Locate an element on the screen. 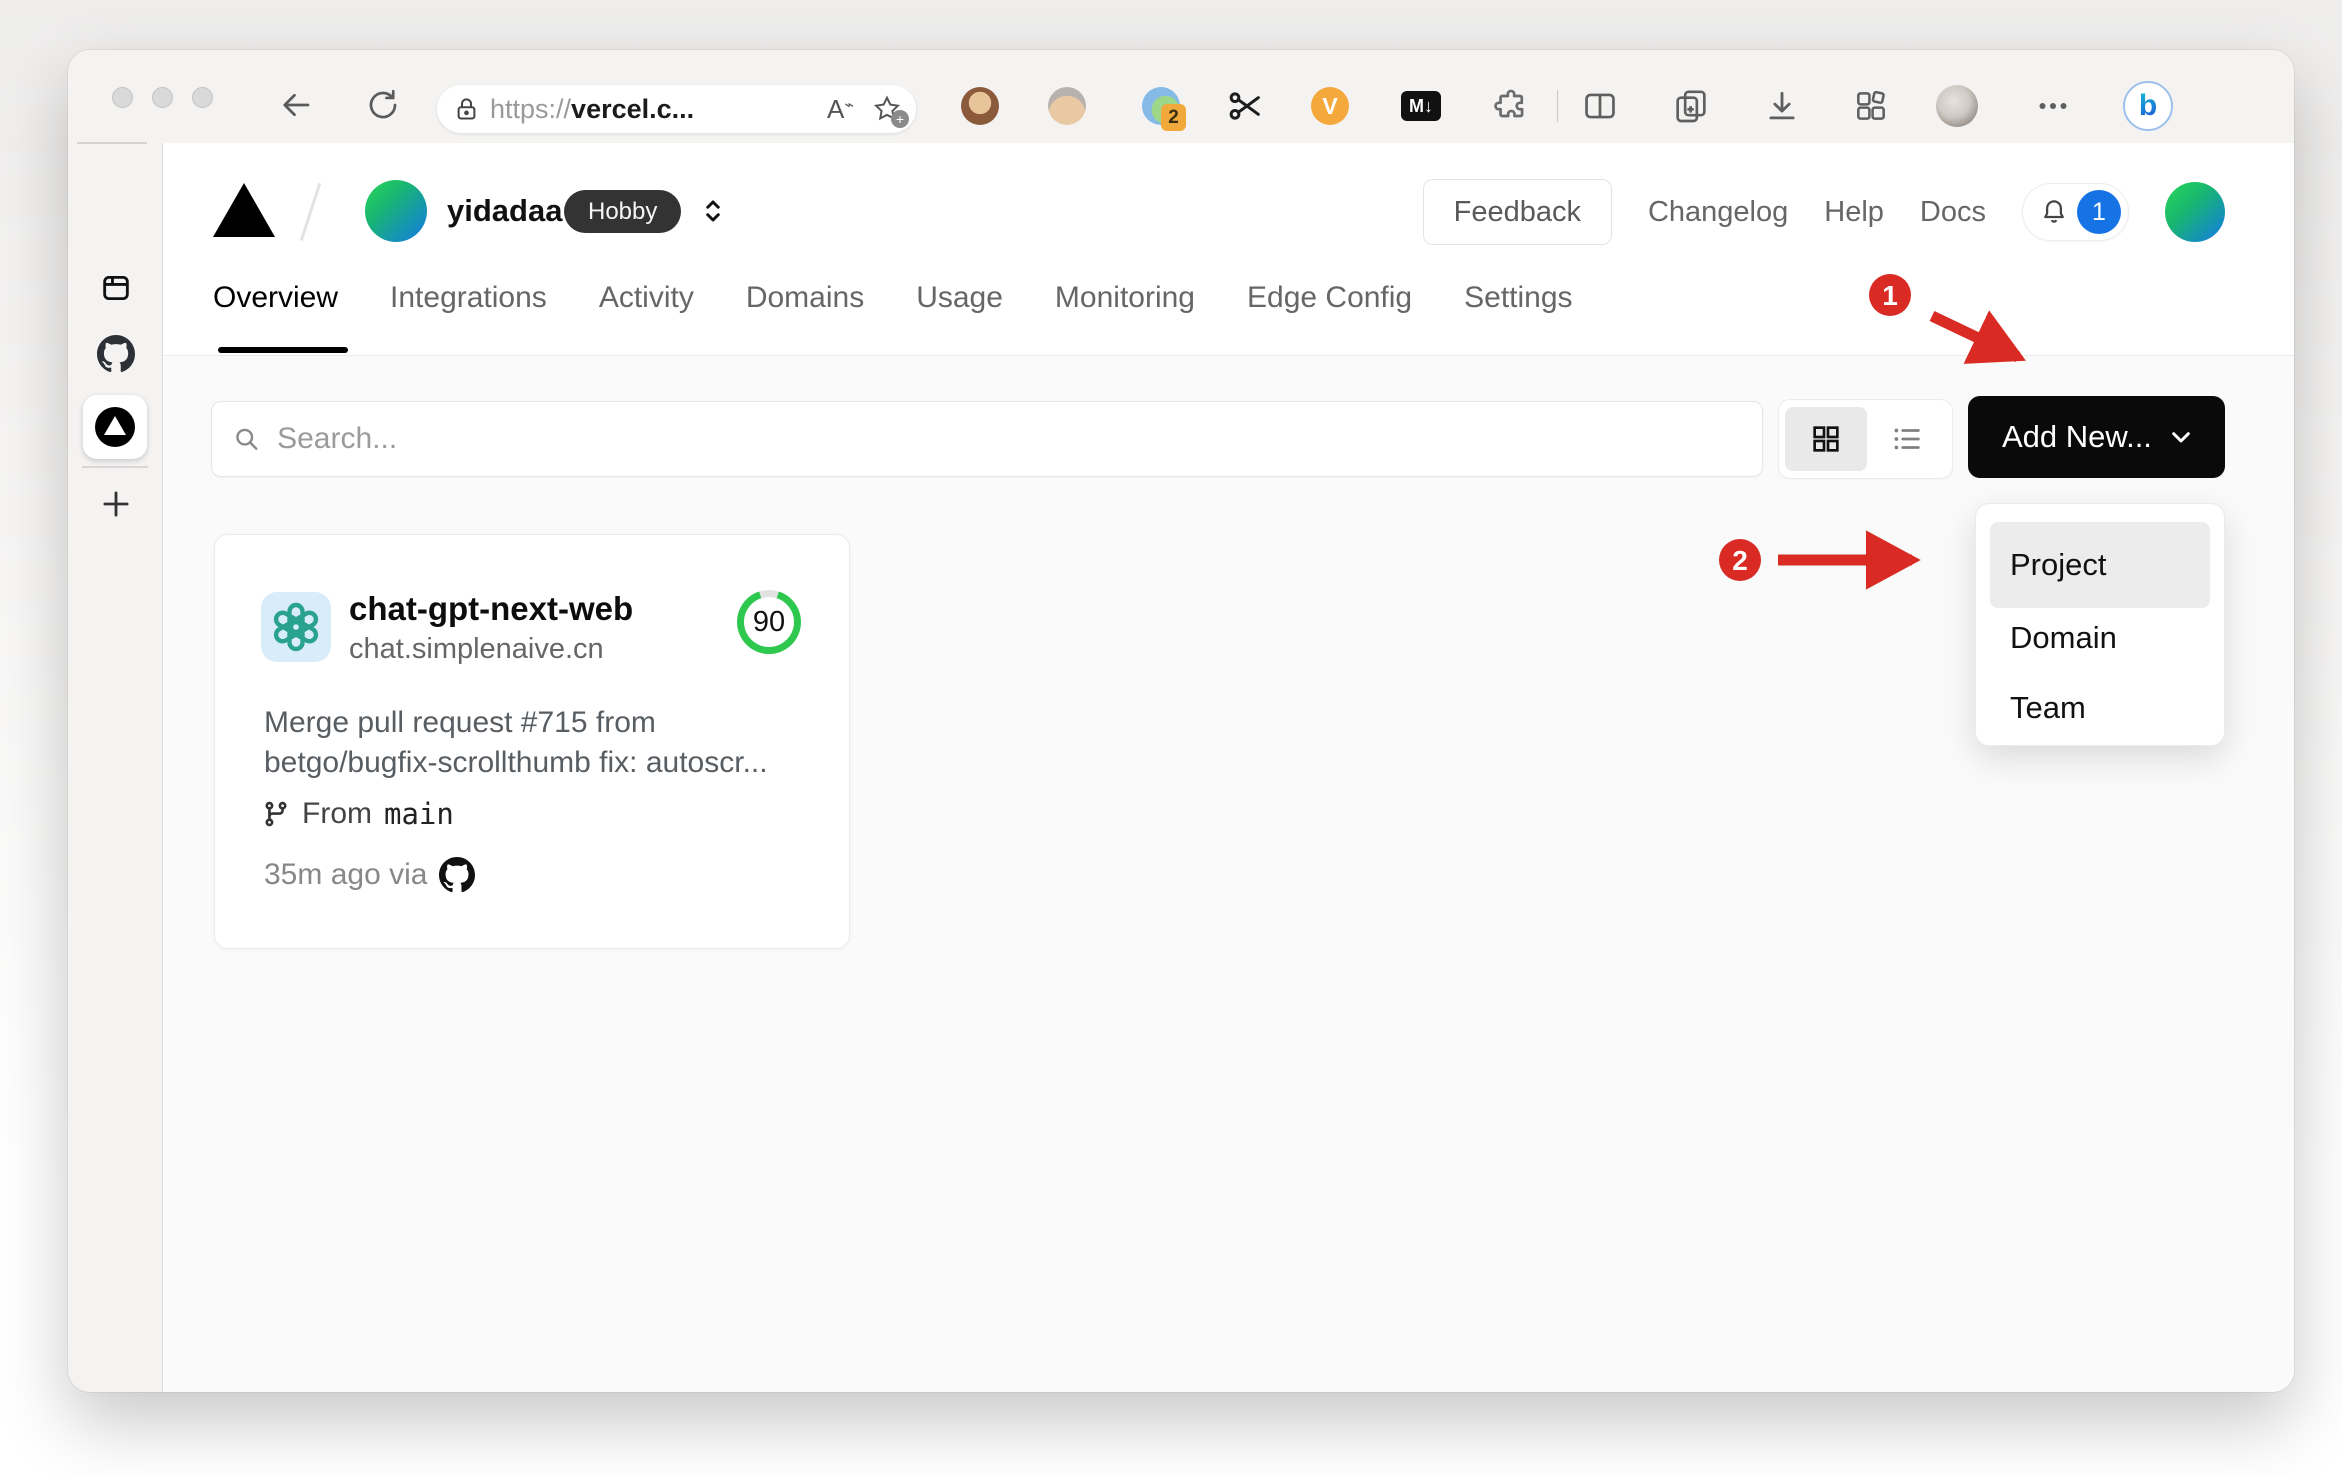  traffic-light-close is located at coordinates (122, 97).